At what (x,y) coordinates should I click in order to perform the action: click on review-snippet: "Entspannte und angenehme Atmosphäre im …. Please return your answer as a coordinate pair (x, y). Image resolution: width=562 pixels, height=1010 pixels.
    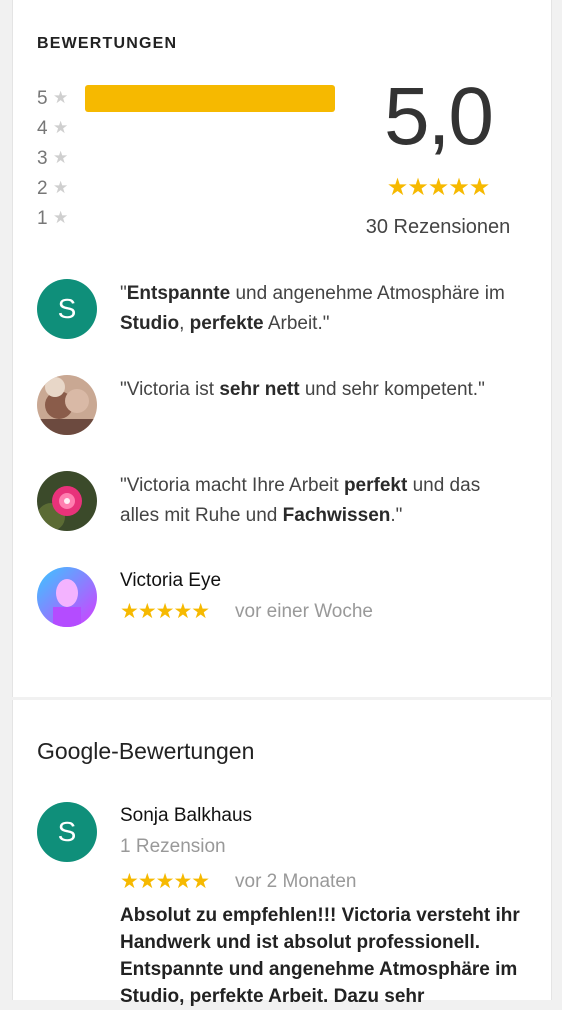
    Looking at the image, I should click on (320, 309).